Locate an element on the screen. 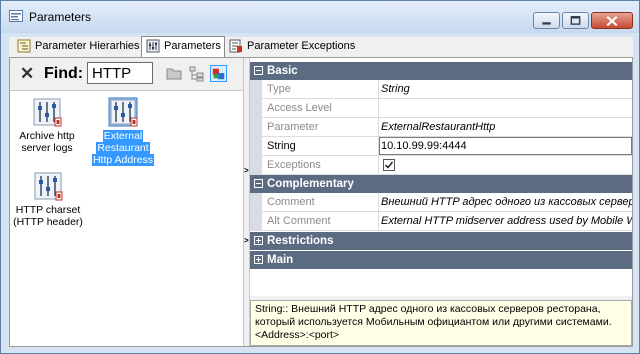 The width and height of the screenshot is (640, 354). description-text: <Address>:<port> is located at coordinates (297, 335).